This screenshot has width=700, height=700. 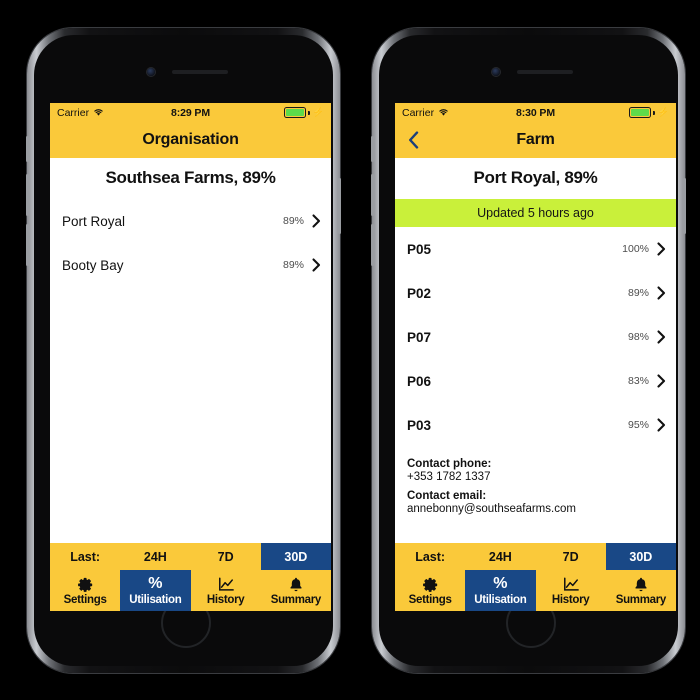 I want to click on nav-bar: Farm, so click(x=535, y=140).